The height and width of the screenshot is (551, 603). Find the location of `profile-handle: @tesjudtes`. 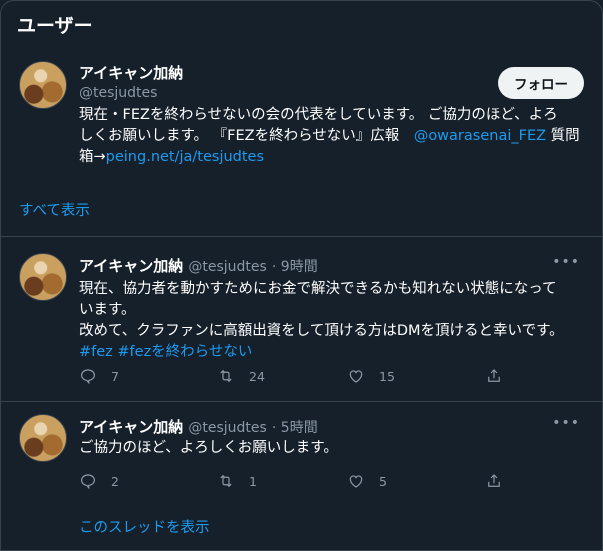

profile-handle: @tesjudtes is located at coordinates (118, 93).